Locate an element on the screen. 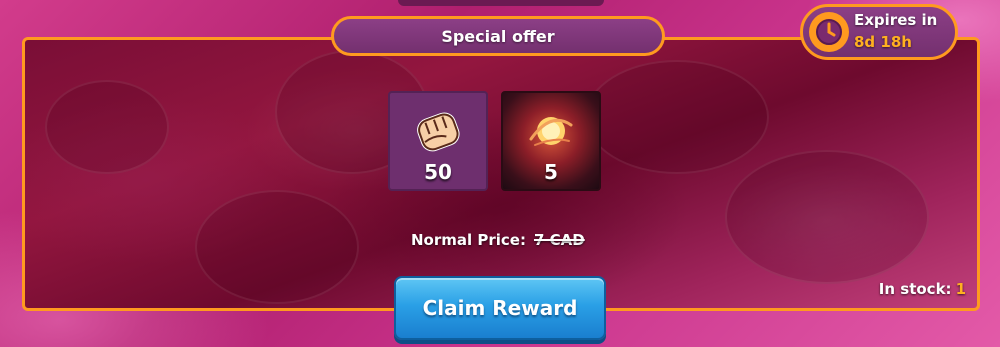 This screenshot has width=1000, height=347. claim-reward-label: Claim Reward is located at coordinates (500, 308).